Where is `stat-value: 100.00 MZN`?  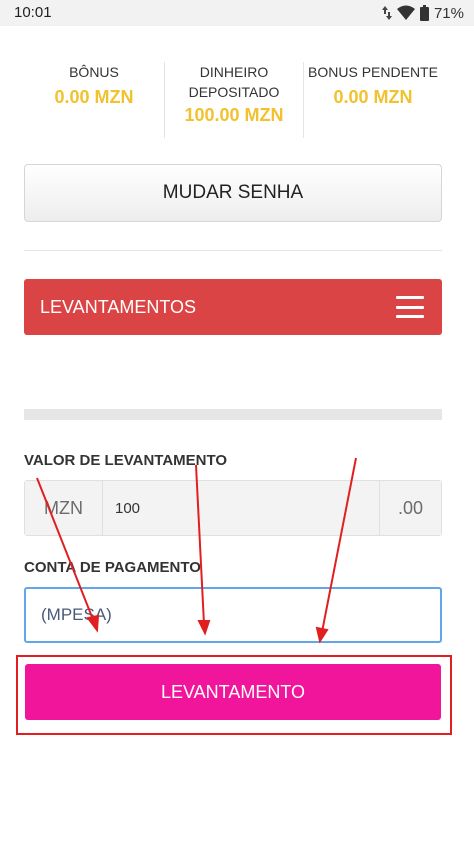 stat-value: 100.00 MZN is located at coordinates (234, 115).